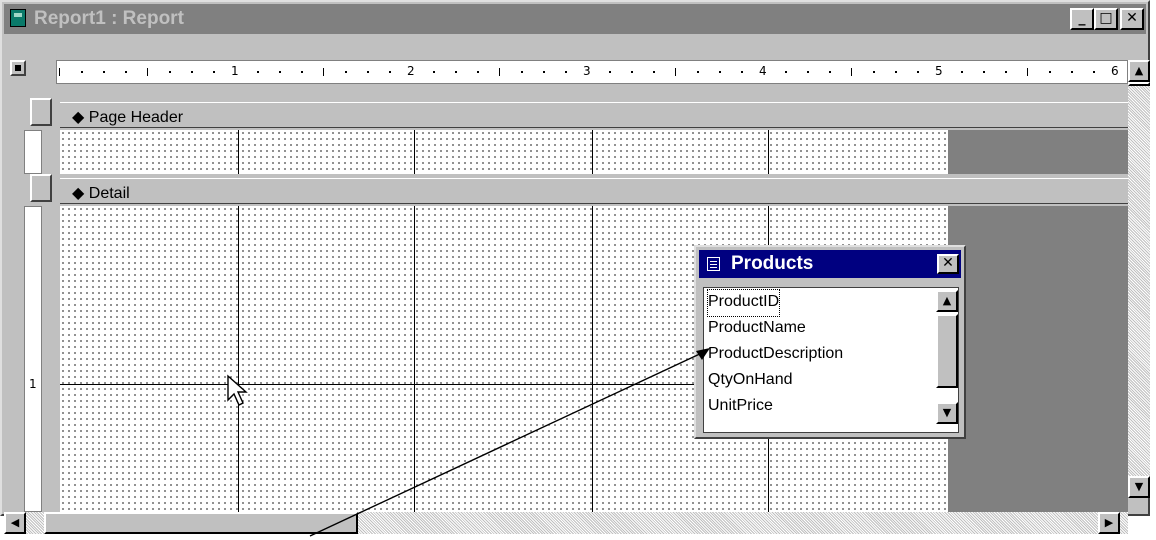 The height and width of the screenshot is (540, 1156). What do you see at coordinates (703, 354) in the screenshot?
I see `arrowhead-icon` at bounding box center [703, 354].